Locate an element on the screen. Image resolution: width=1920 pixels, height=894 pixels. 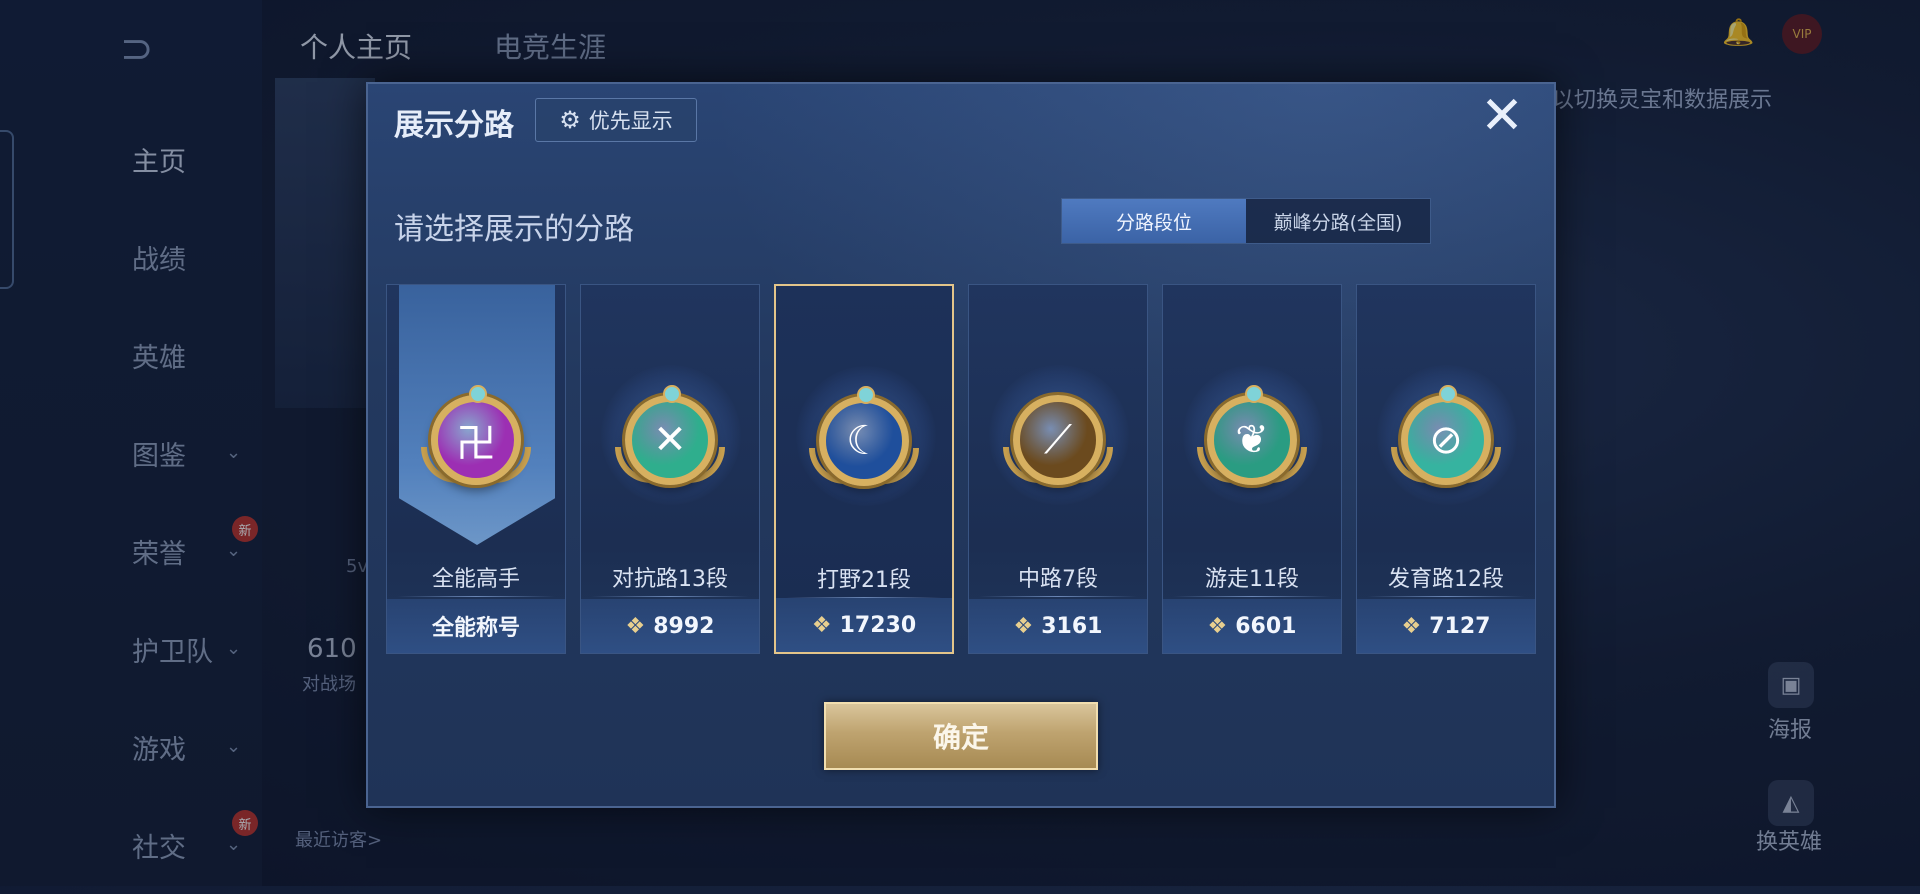
lane-name: 对抗路13段 is located at coordinates (670, 579).